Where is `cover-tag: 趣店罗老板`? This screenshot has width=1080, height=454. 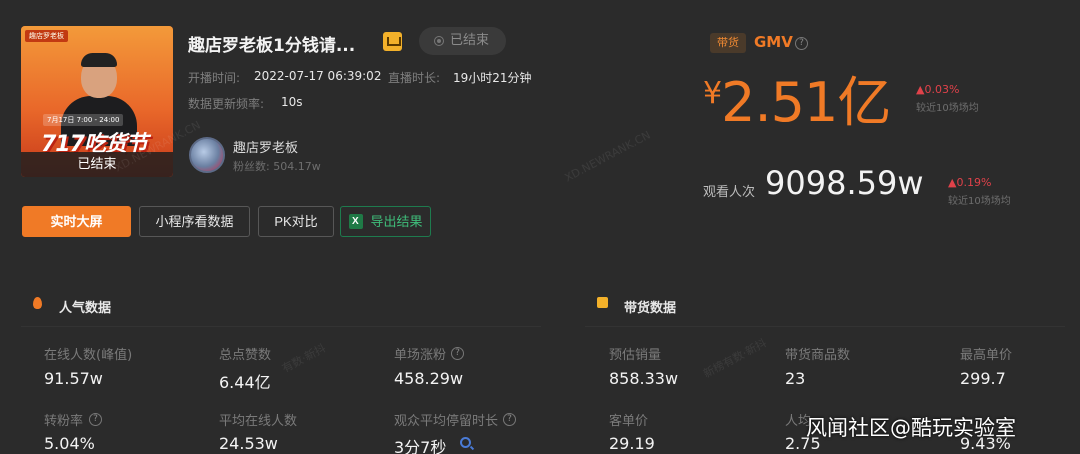
cover-tag: 趣店罗老板 is located at coordinates (46, 36).